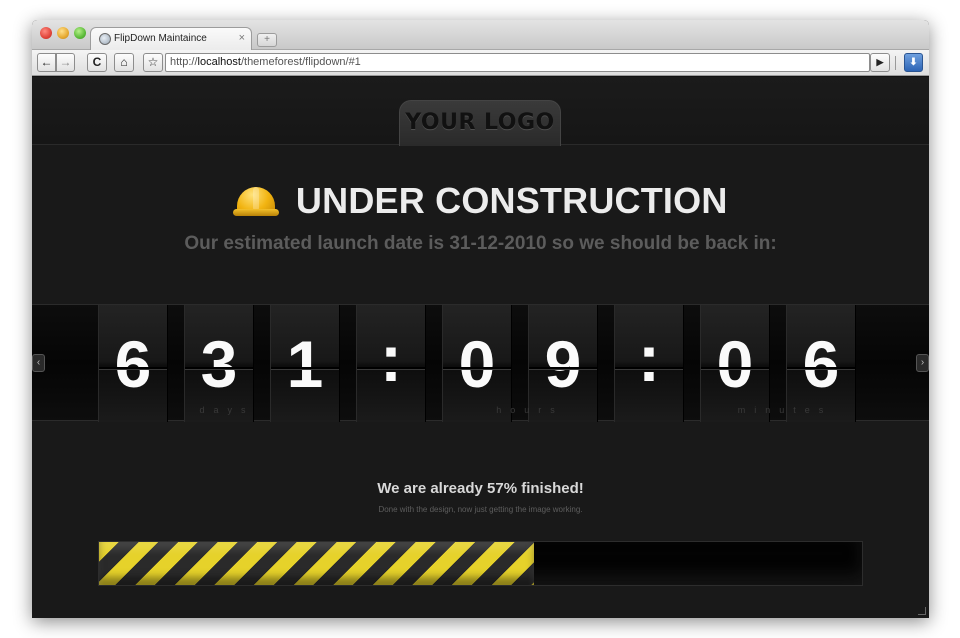 The height and width of the screenshot is (638, 960). Describe the element at coordinates (38, 363) in the screenshot. I see `prev-arrow-button: ‹` at that location.